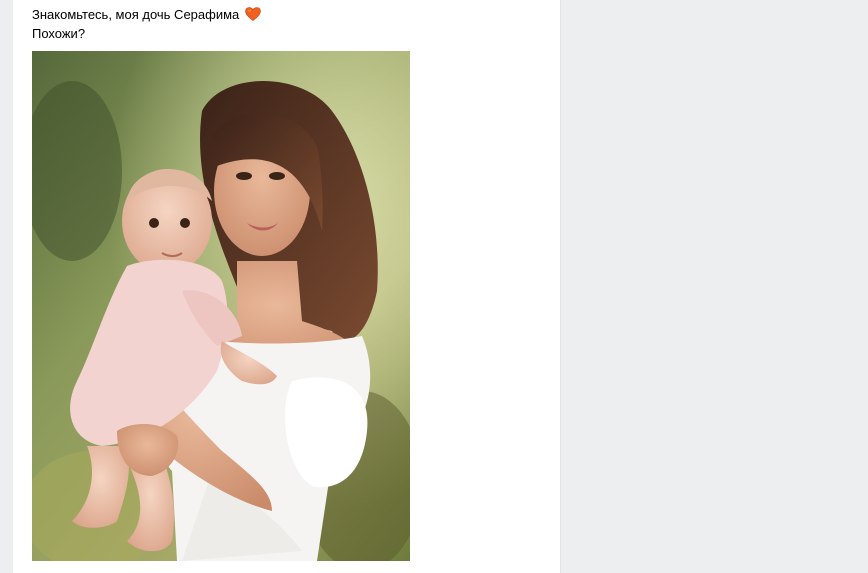 The width and height of the screenshot is (868, 573). Describe the element at coordinates (136, 14) in the screenshot. I see `post-text-line-1-content: Знакомьтесь, моя дочь Серафима` at that location.